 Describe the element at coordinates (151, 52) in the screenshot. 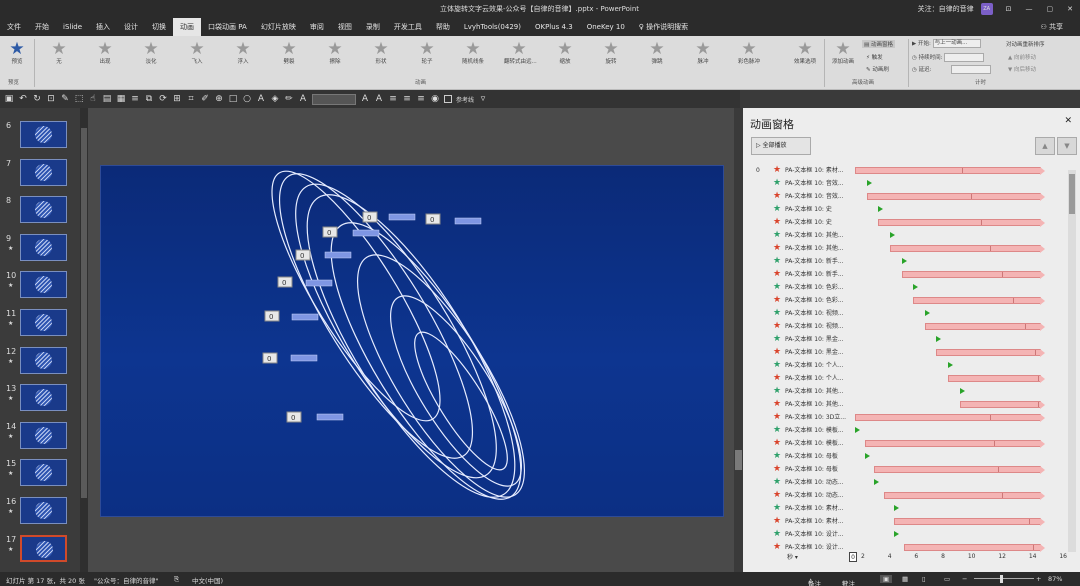

I see `effect-3-button: ★ 淡化` at that location.